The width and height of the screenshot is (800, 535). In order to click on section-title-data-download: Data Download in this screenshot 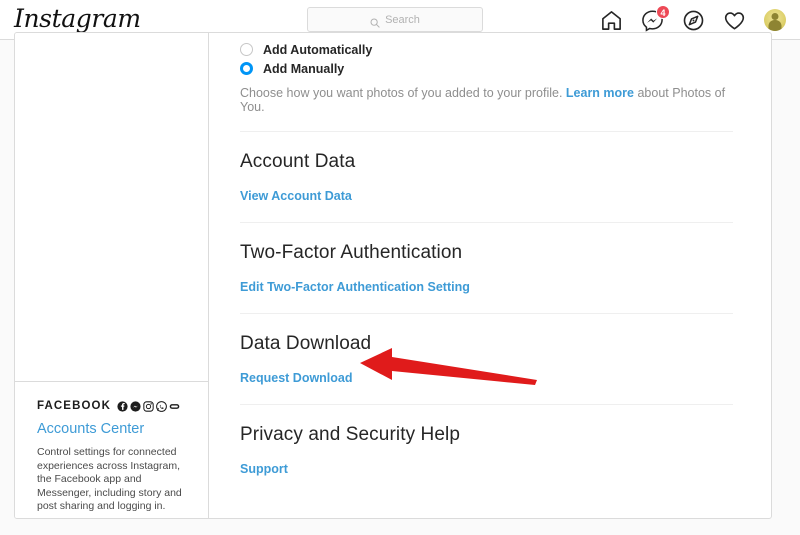, I will do `click(306, 343)`.